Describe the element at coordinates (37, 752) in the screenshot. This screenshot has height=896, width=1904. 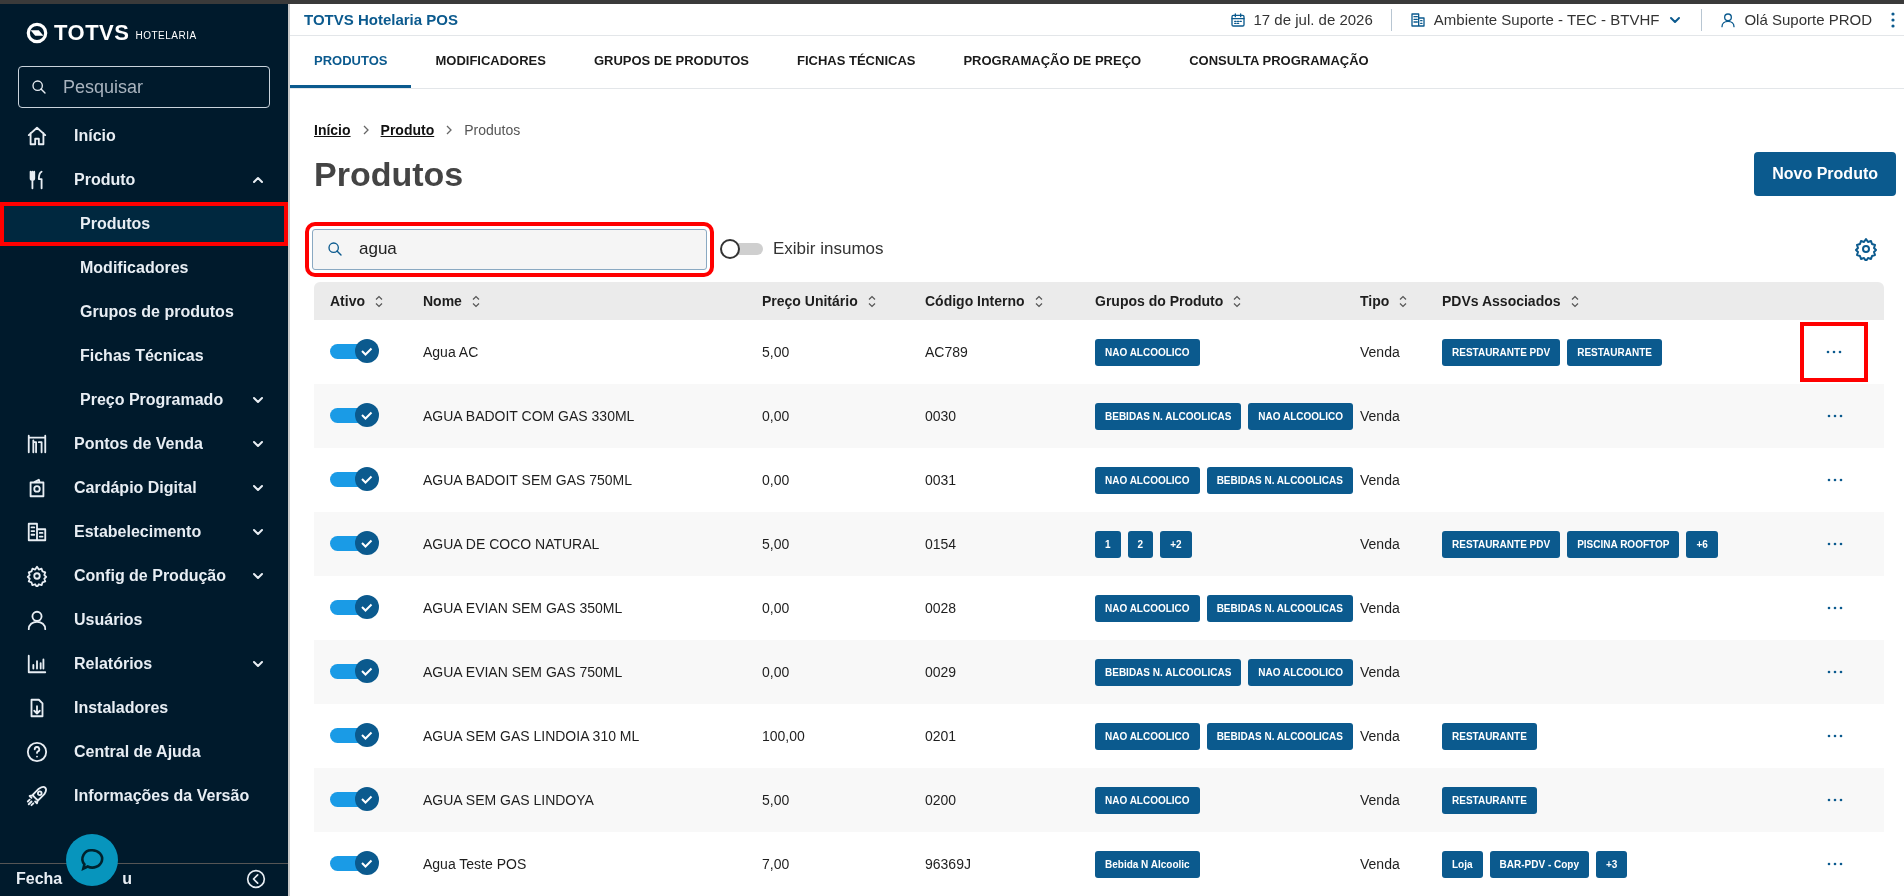
I see `help-icon` at that location.